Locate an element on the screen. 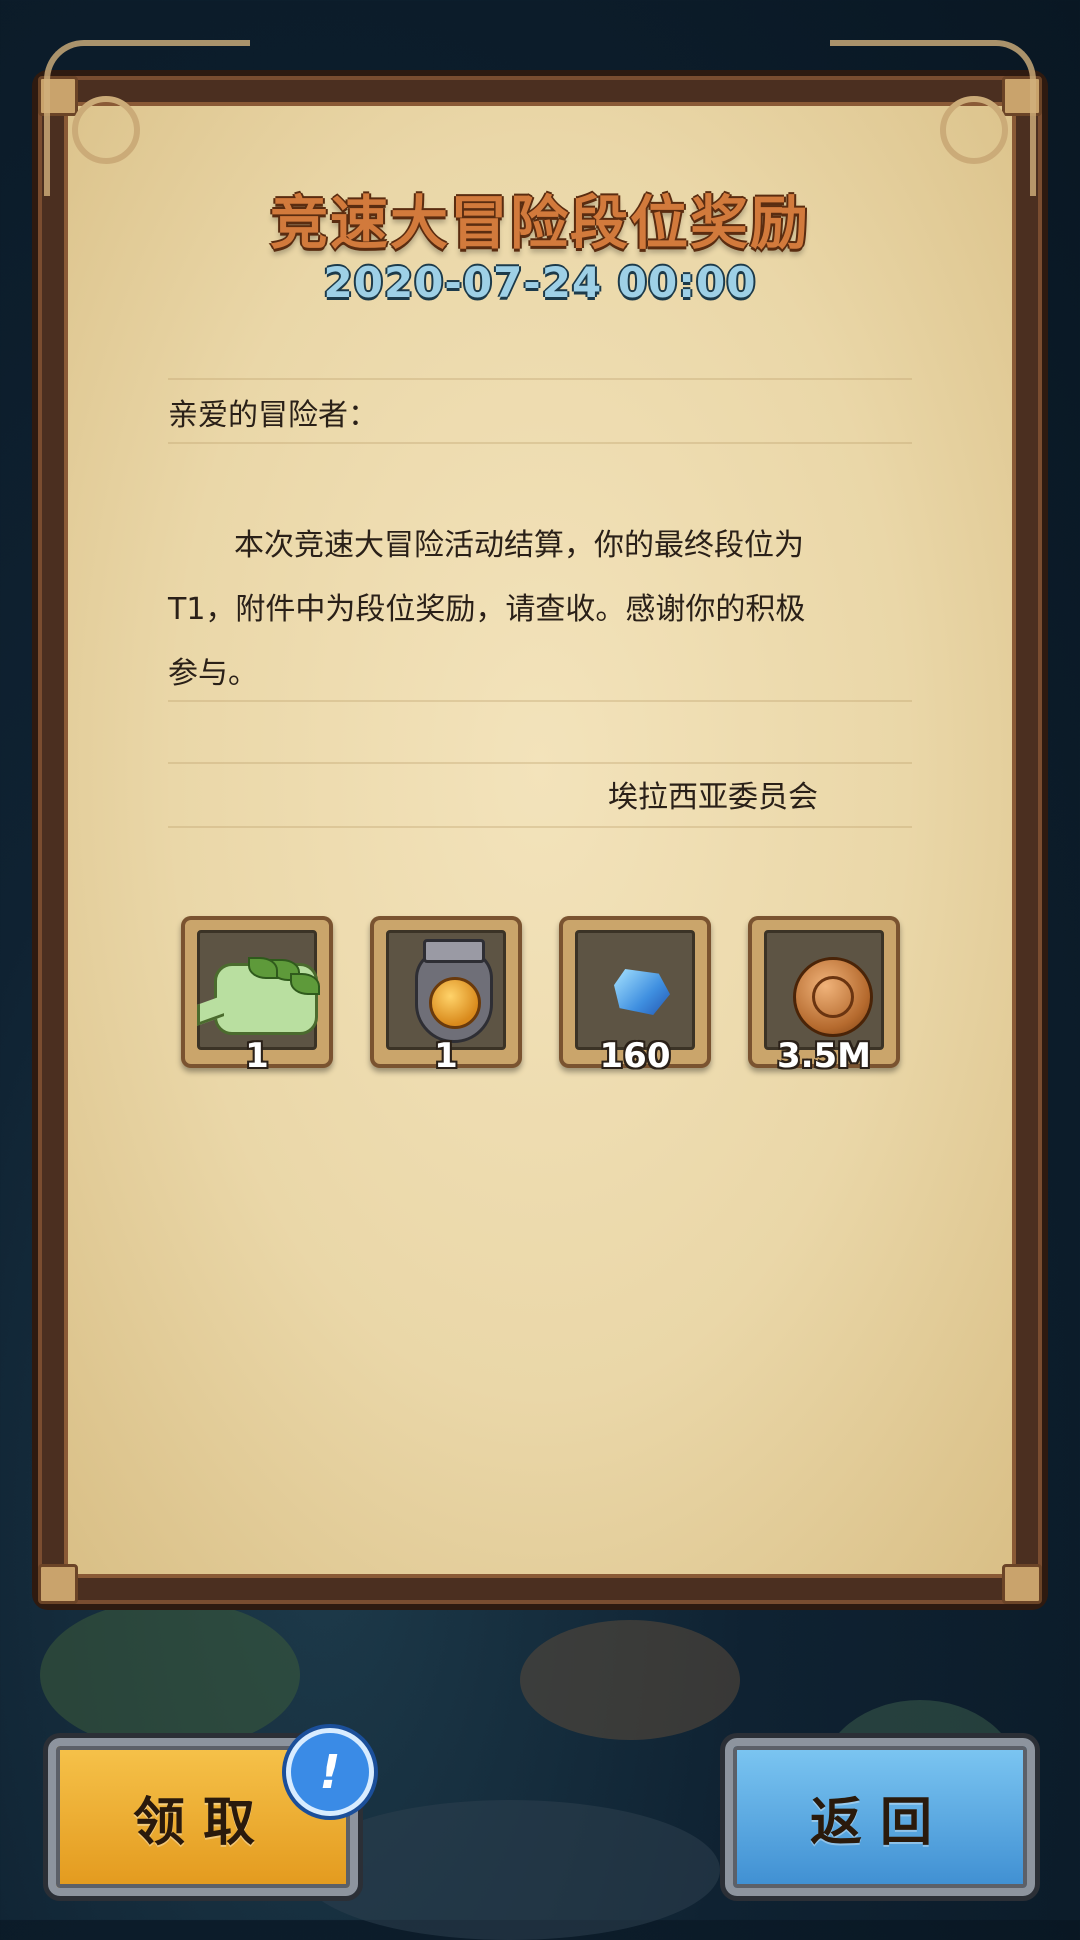 The width and height of the screenshot is (1080, 1940). notification-badge-icon: ! is located at coordinates (330, 1772).